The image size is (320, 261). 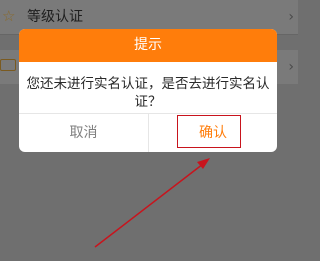 I want to click on dialog-message: 您还未进行实名认证，是否去进行实名认证？, so click(x=148, y=93).